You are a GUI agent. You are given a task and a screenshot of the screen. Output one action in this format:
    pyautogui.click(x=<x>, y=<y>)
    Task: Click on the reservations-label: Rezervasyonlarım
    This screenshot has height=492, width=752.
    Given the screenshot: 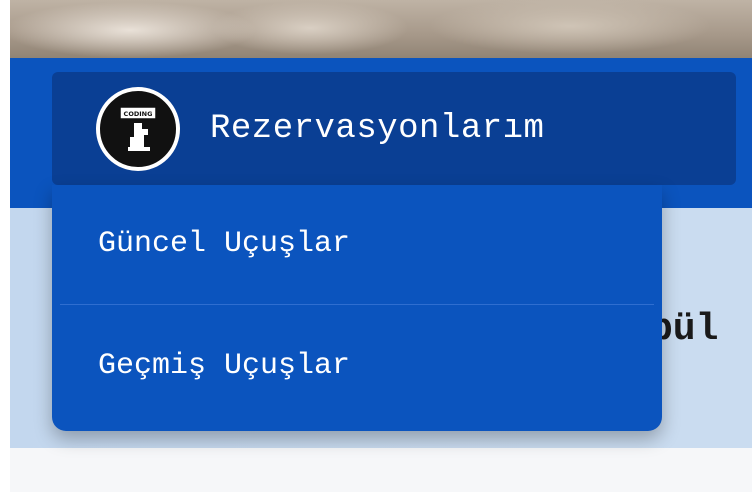 What is the action you would take?
    pyautogui.click(x=377, y=128)
    